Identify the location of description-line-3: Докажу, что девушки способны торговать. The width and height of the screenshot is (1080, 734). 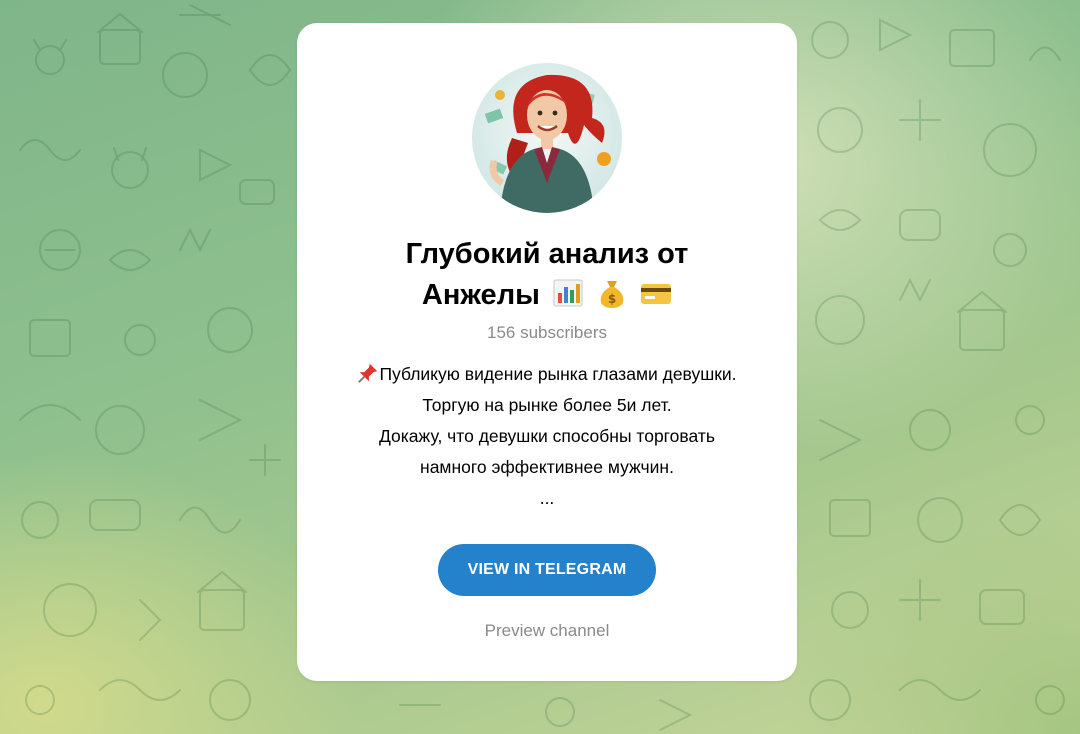
(546, 436).